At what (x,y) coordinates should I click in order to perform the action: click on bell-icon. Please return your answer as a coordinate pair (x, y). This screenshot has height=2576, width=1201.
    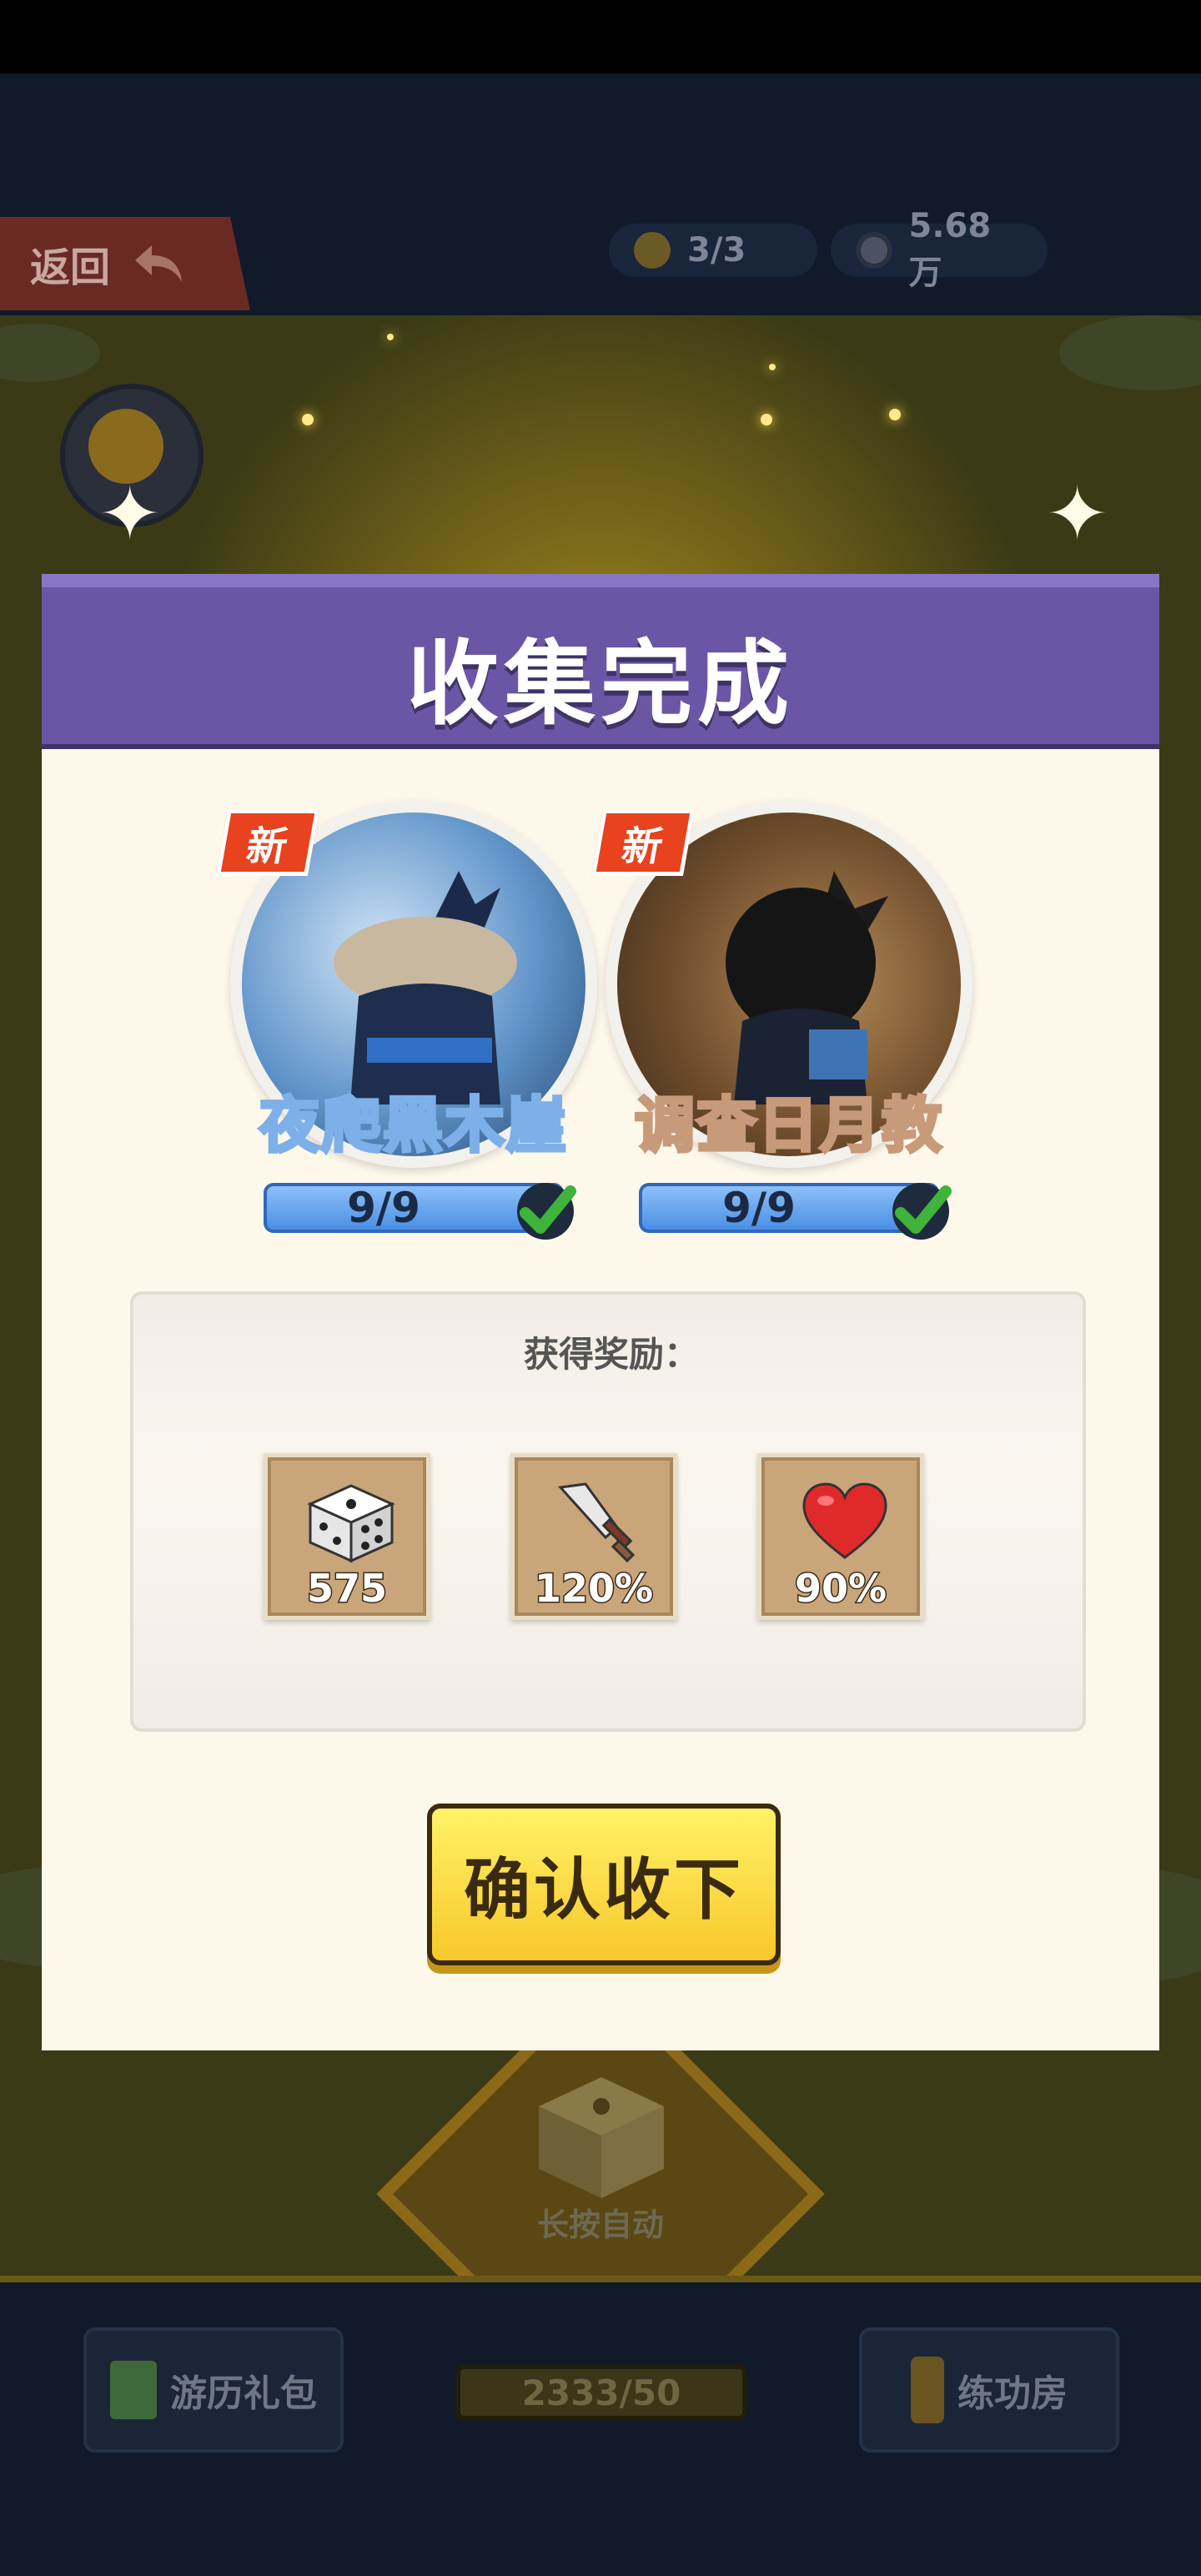
    Looking at the image, I should click on (653, 250).